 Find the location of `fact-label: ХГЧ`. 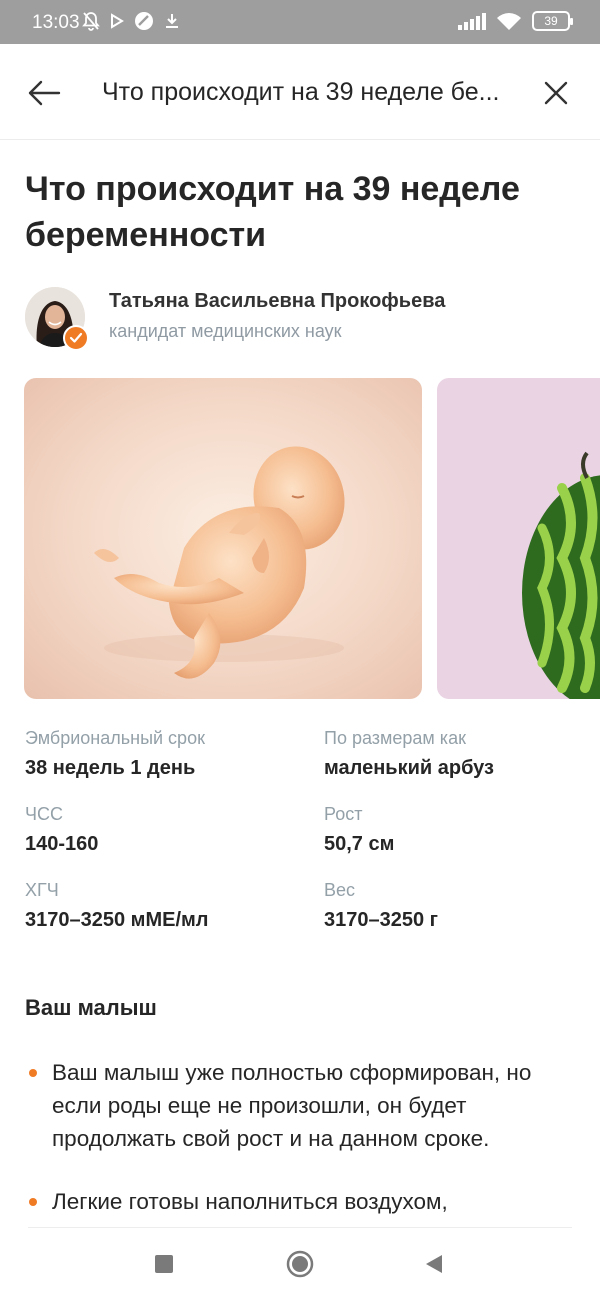

fact-label: ХГЧ is located at coordinates (42, 890).